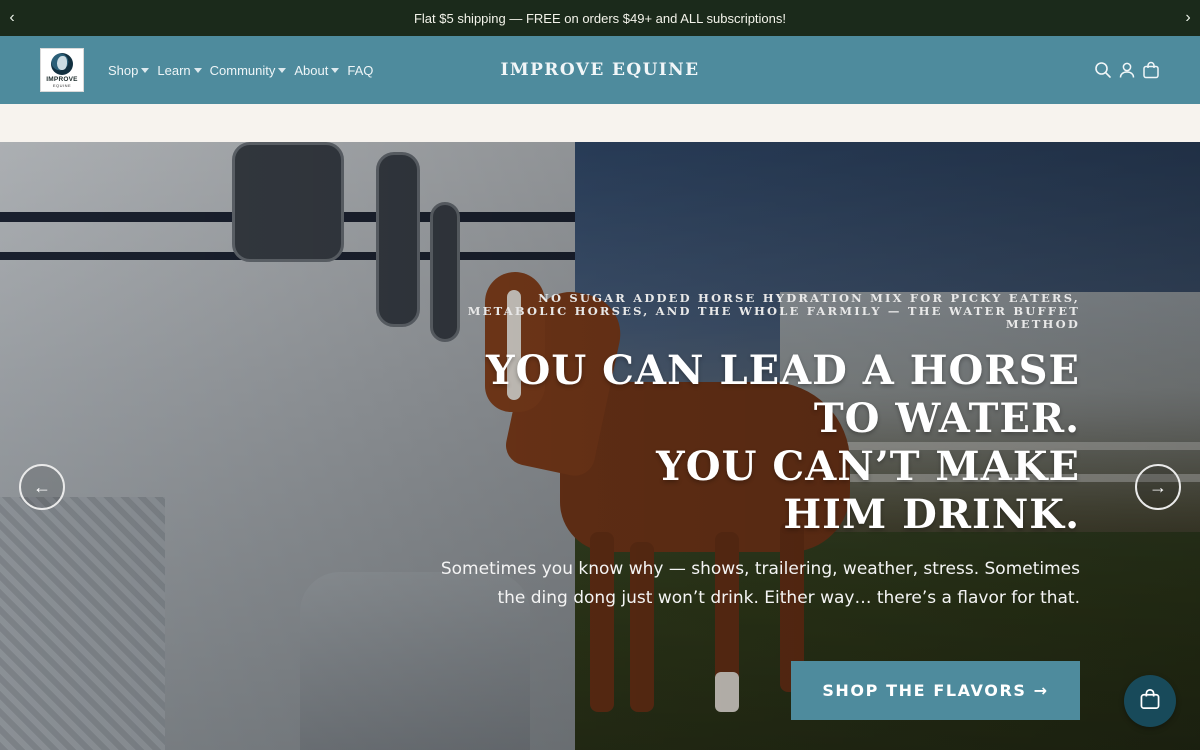 This screenshot has height=750, width=1200. I want to click on arrow-right-icon: →, so click(1158, 486).